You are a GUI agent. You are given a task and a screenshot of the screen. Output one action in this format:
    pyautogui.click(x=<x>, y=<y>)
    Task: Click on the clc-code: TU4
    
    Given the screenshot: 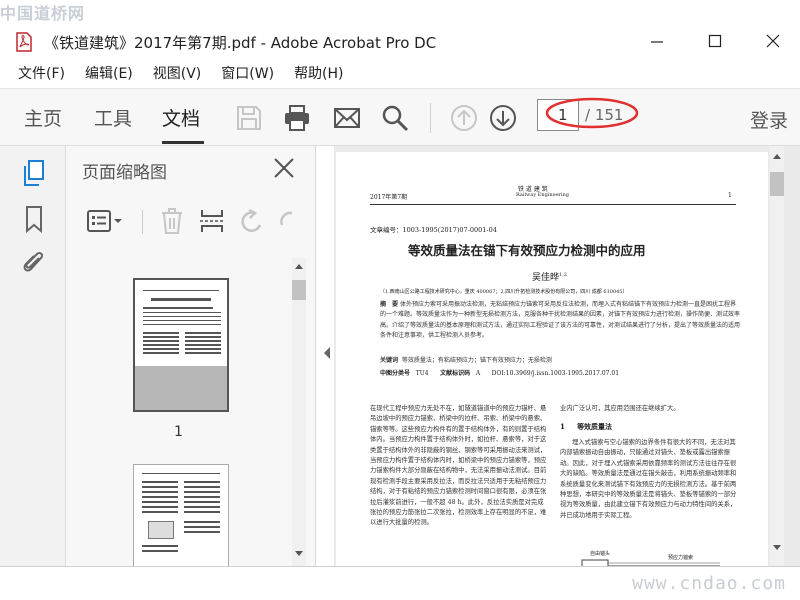 What is the action you would take?
    pyautogui.click(x=422, y=373)
    